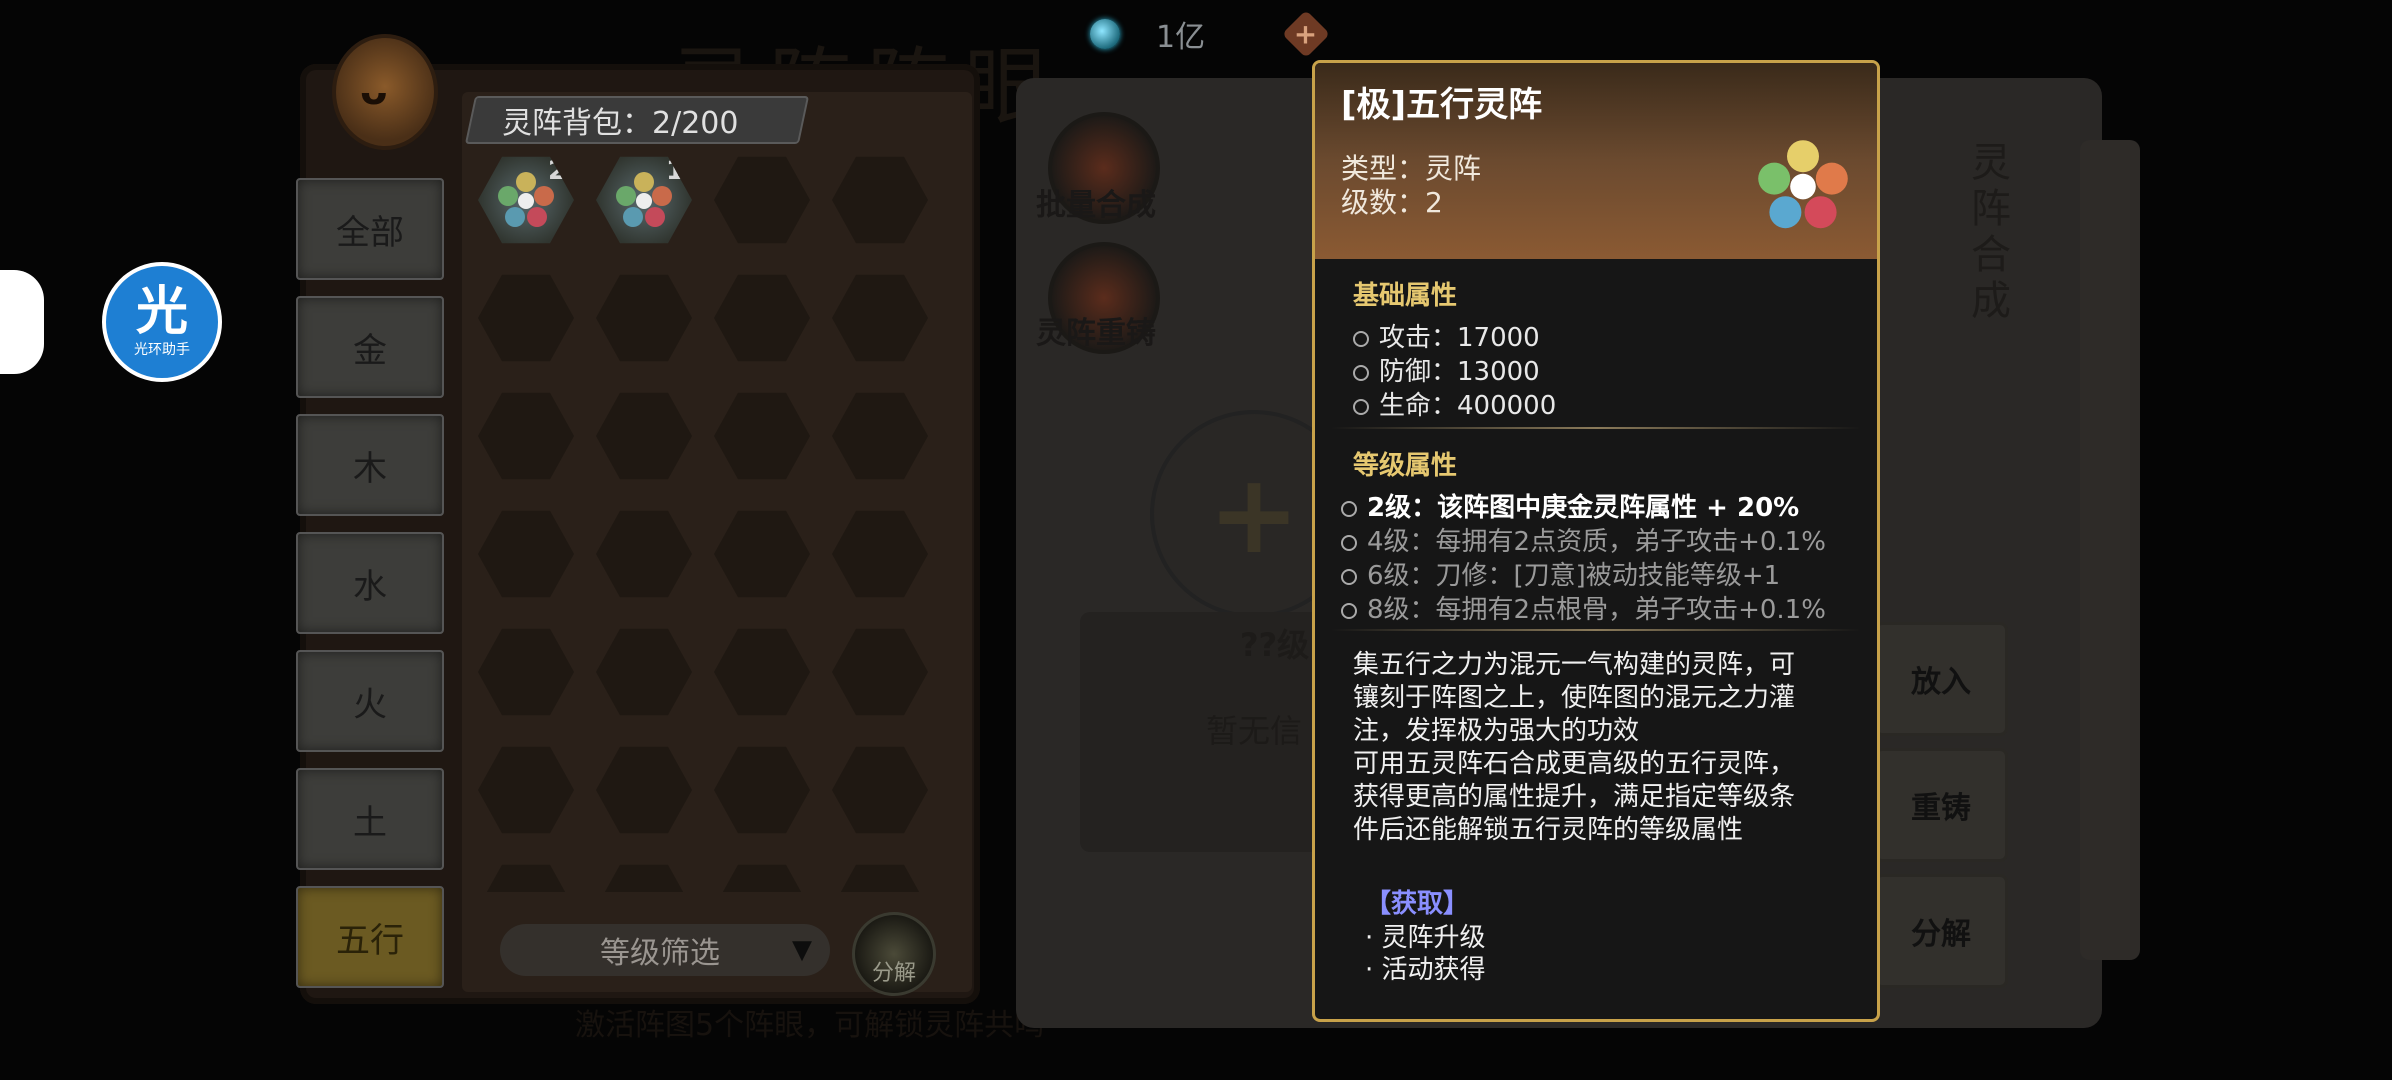 The height and width of the screenshot is (1080, 2392). I want to click on assistant-glyph: 光, so click(161, 312).